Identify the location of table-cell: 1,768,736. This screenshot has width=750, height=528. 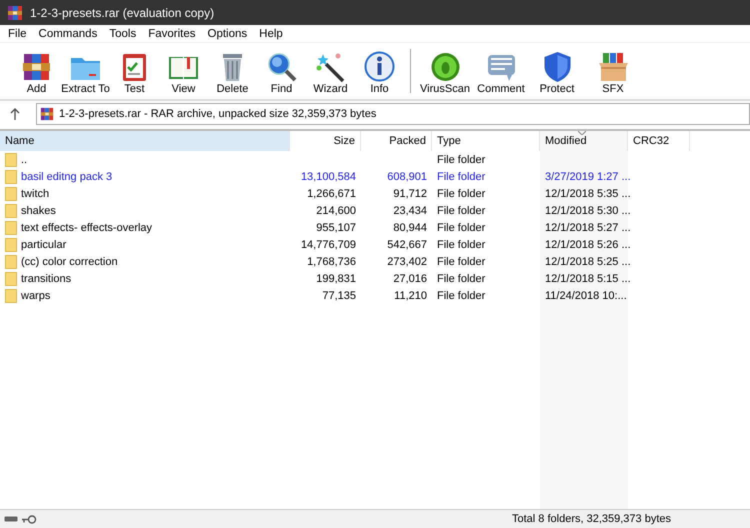
(331, 262).